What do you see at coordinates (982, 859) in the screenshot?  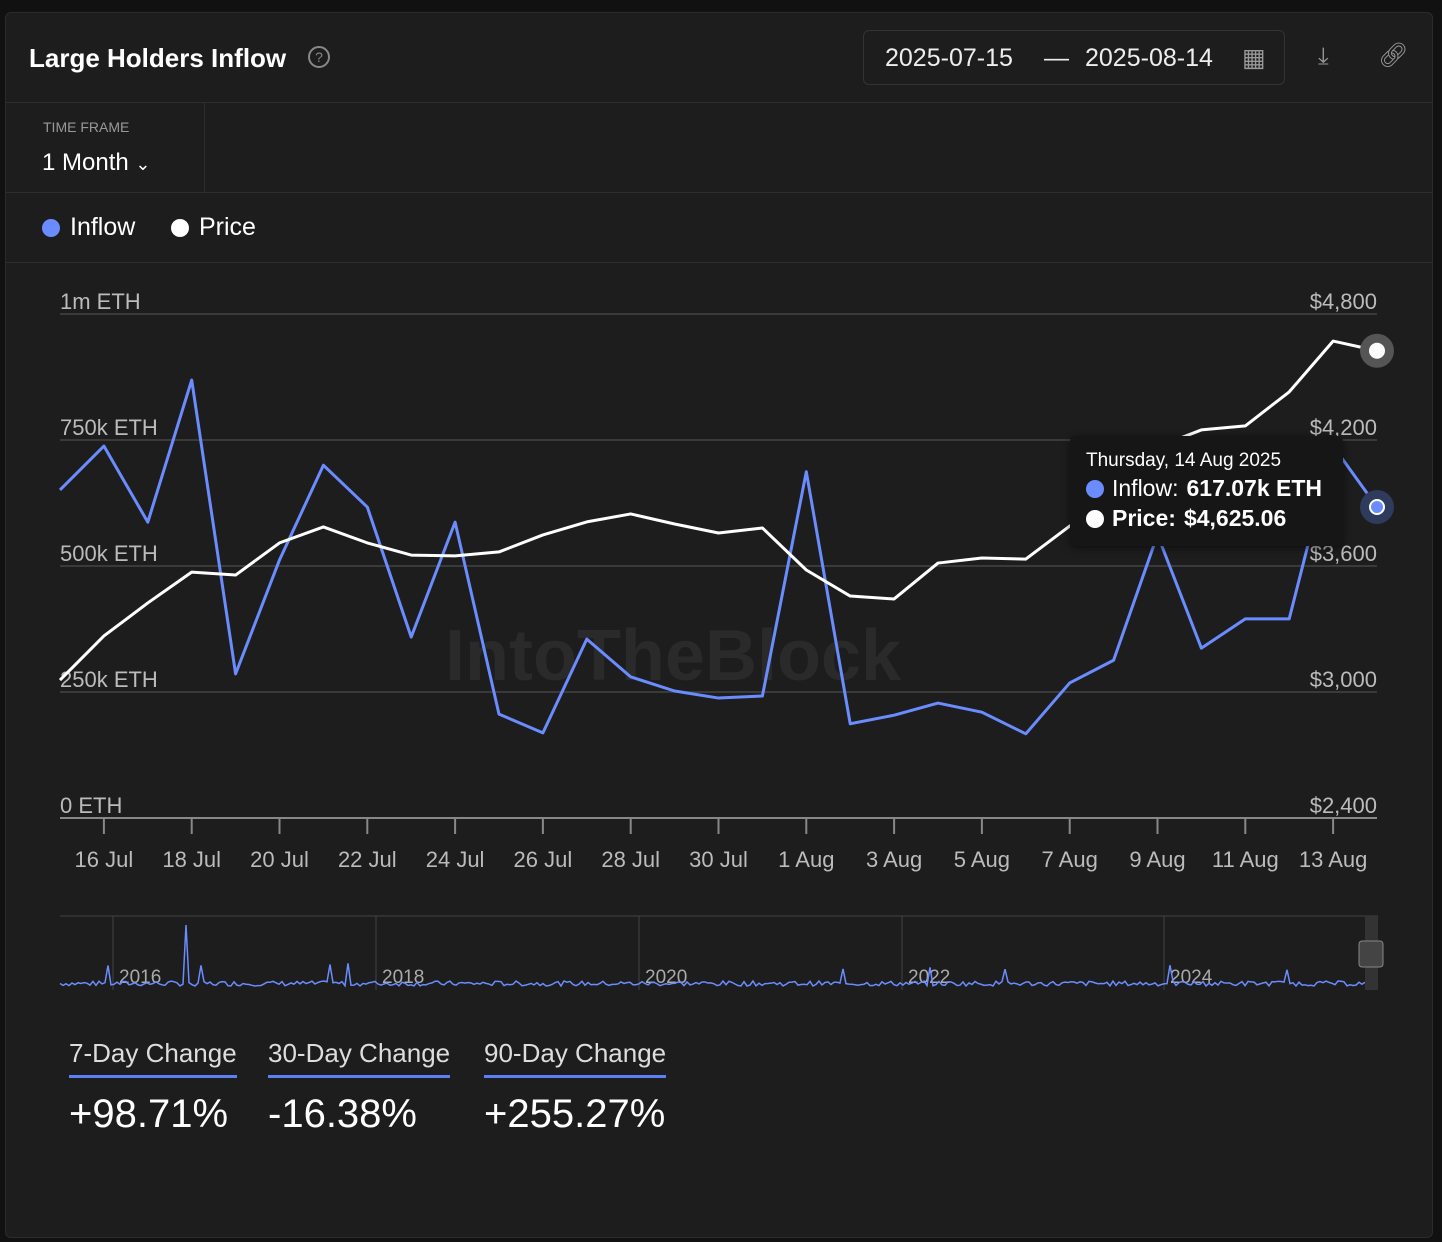 I see `x-tick-label: 5 Aug` at bounding box center [982, 859].